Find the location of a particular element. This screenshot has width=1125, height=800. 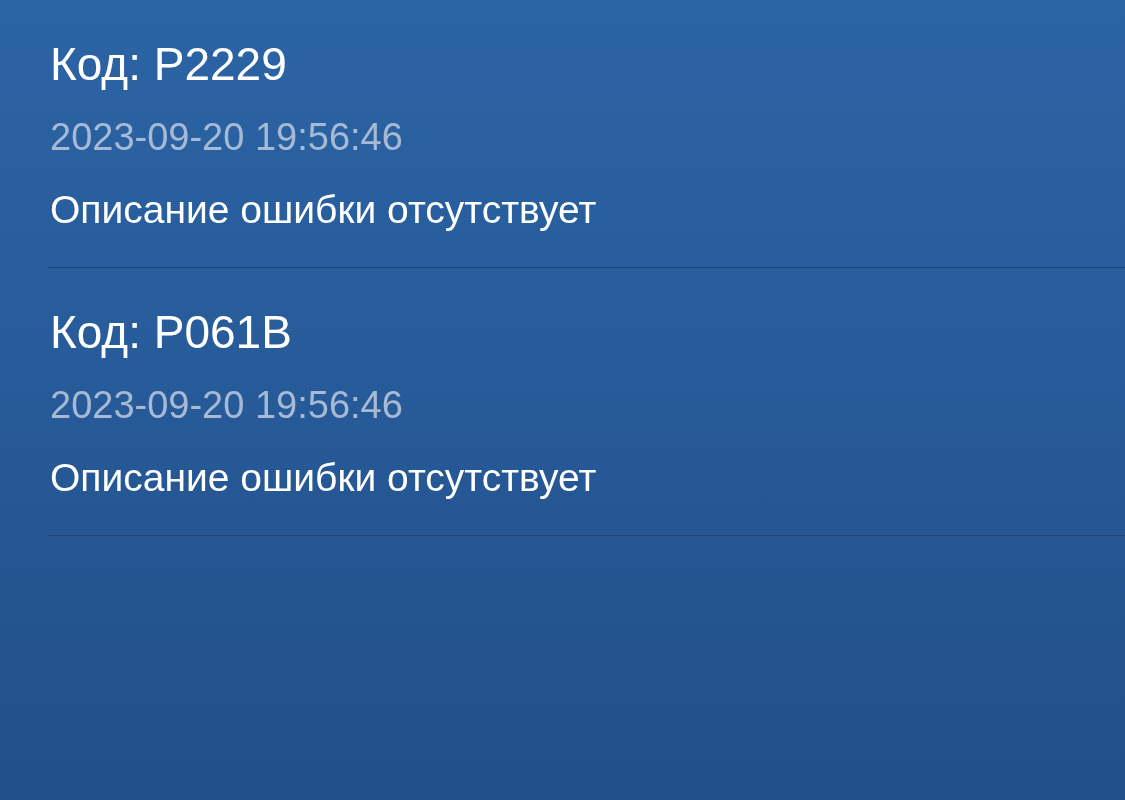

error-code: Код: P061B is located at coordinates (171, 332).